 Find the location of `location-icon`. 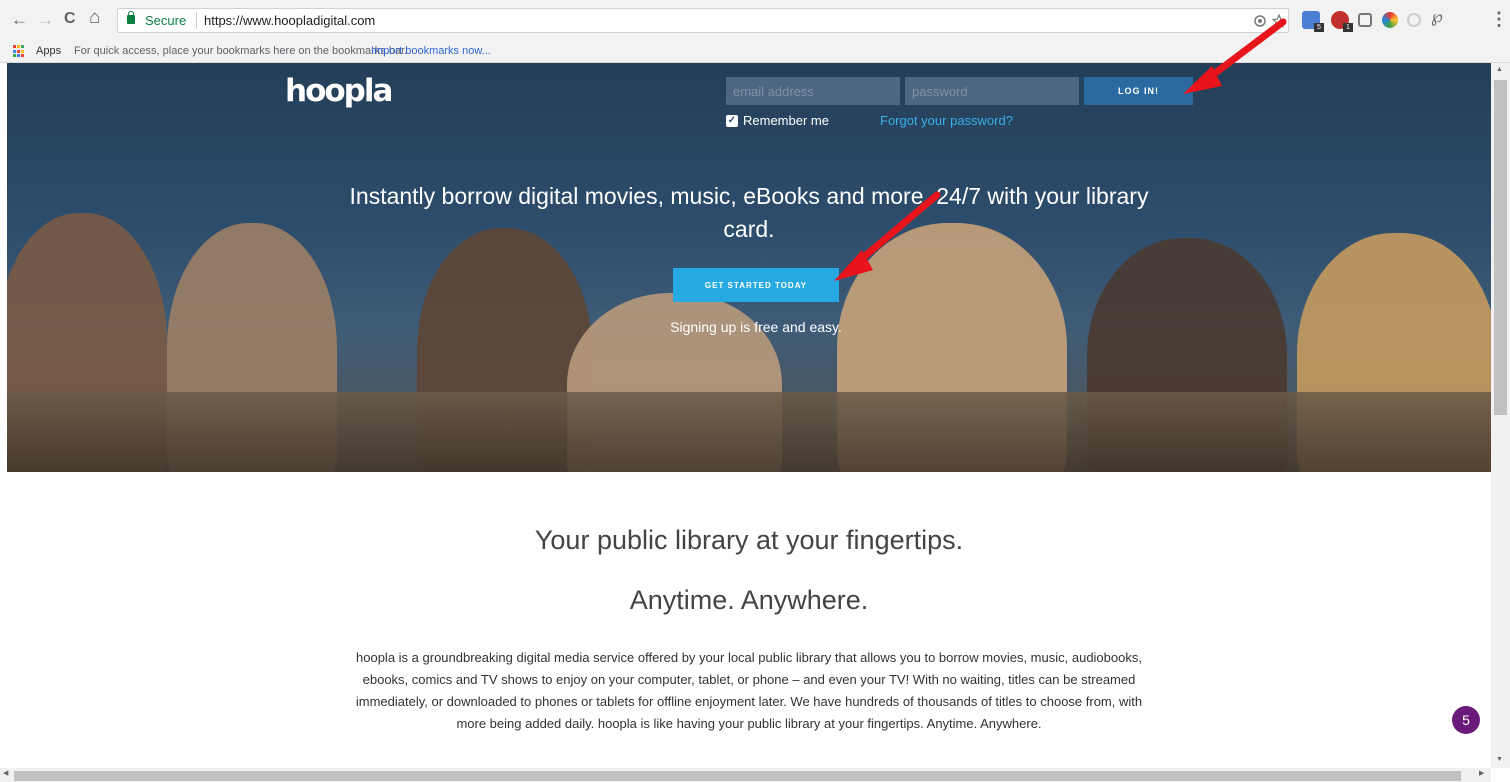

location-icon is located at coordinates (1260, 21).